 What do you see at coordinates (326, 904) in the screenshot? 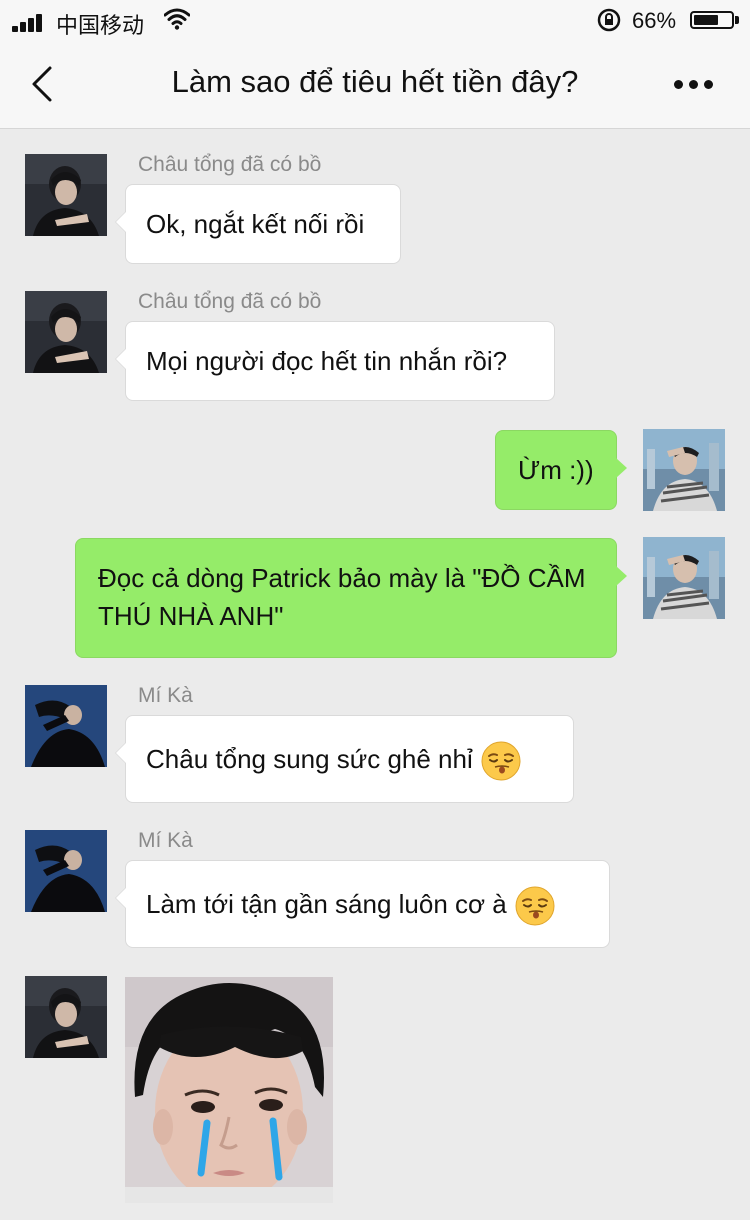
I see `message-text: Làm tới tận gần sáng luôn cơ à` at bounding box center [326, 904].